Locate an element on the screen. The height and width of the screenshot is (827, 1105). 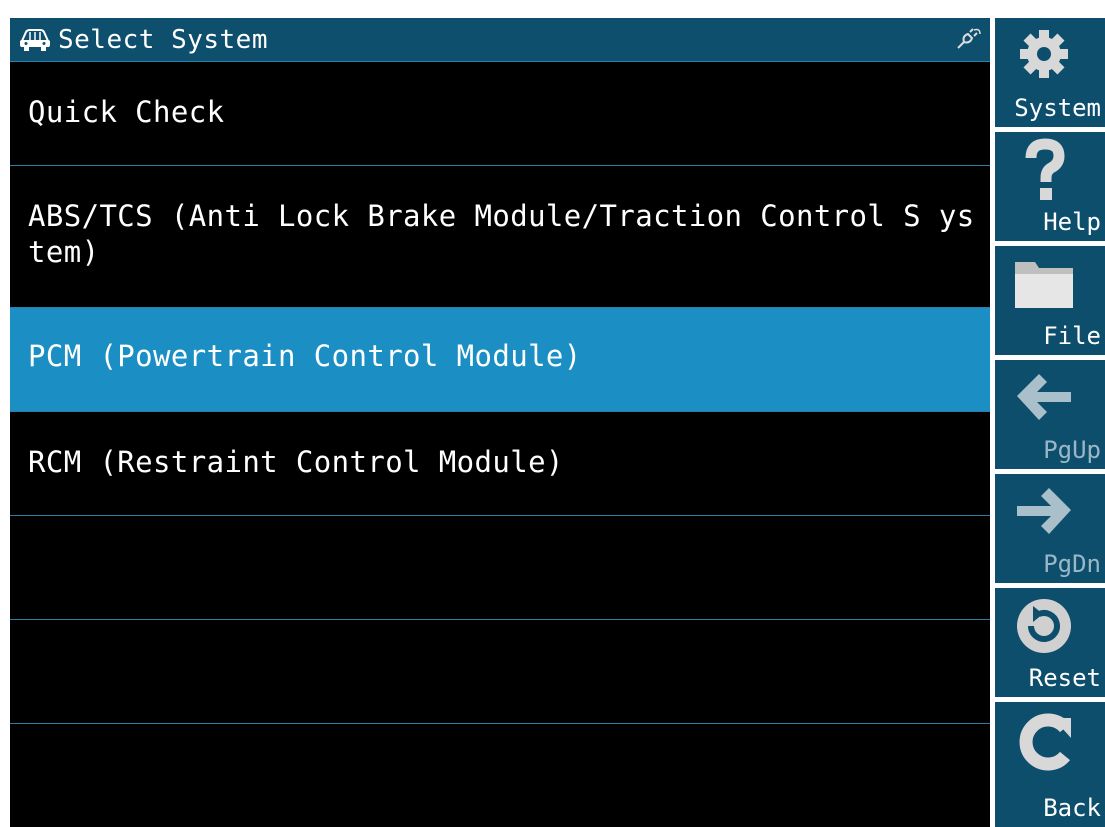
gear-icon is located at coordinates (1044, 54).